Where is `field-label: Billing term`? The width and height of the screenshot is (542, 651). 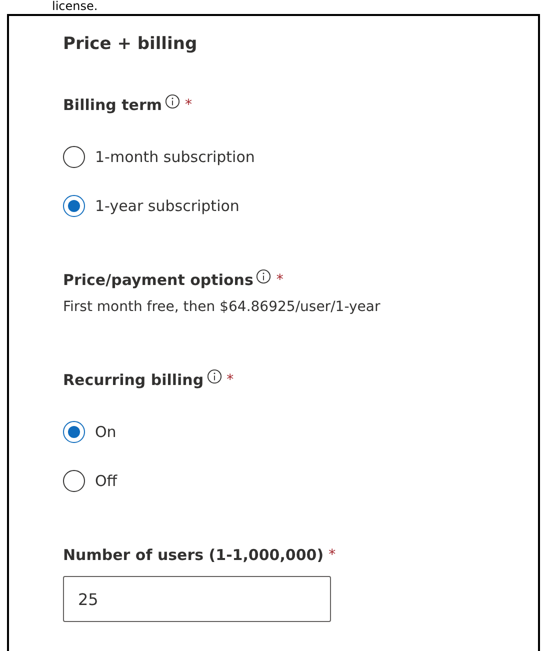
field-label: Billing term is located at coordinates (112, 105).